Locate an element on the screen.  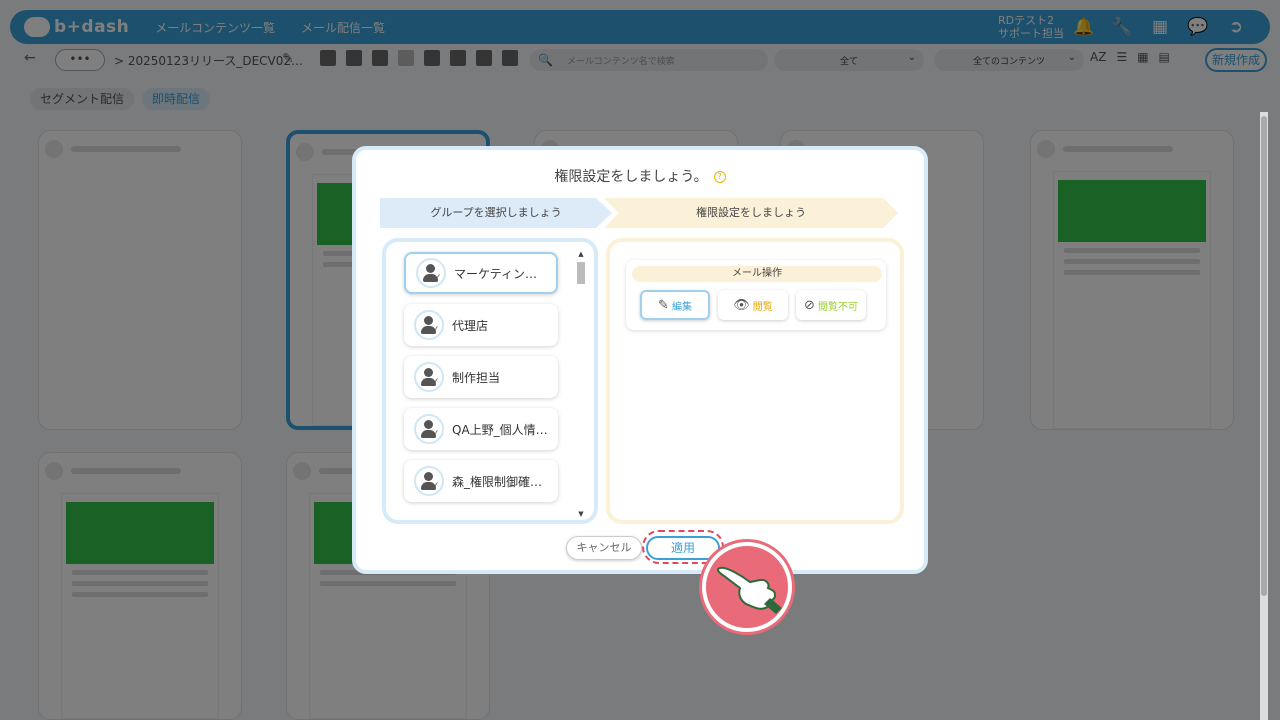
step-select-group: グループを選択しましょう is located at coordinates (496, 213).